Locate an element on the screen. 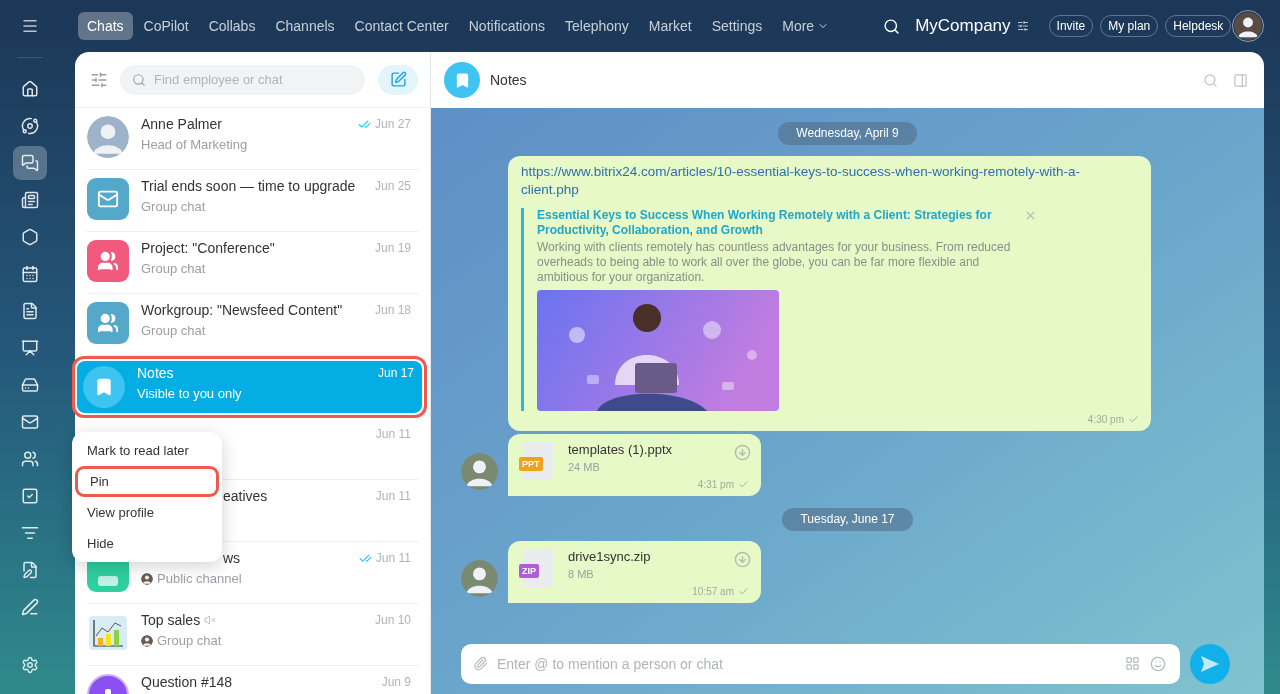 The height and width of the screenshot is (694, 1280). checkbox-icon is located at coordinates (30, 496).